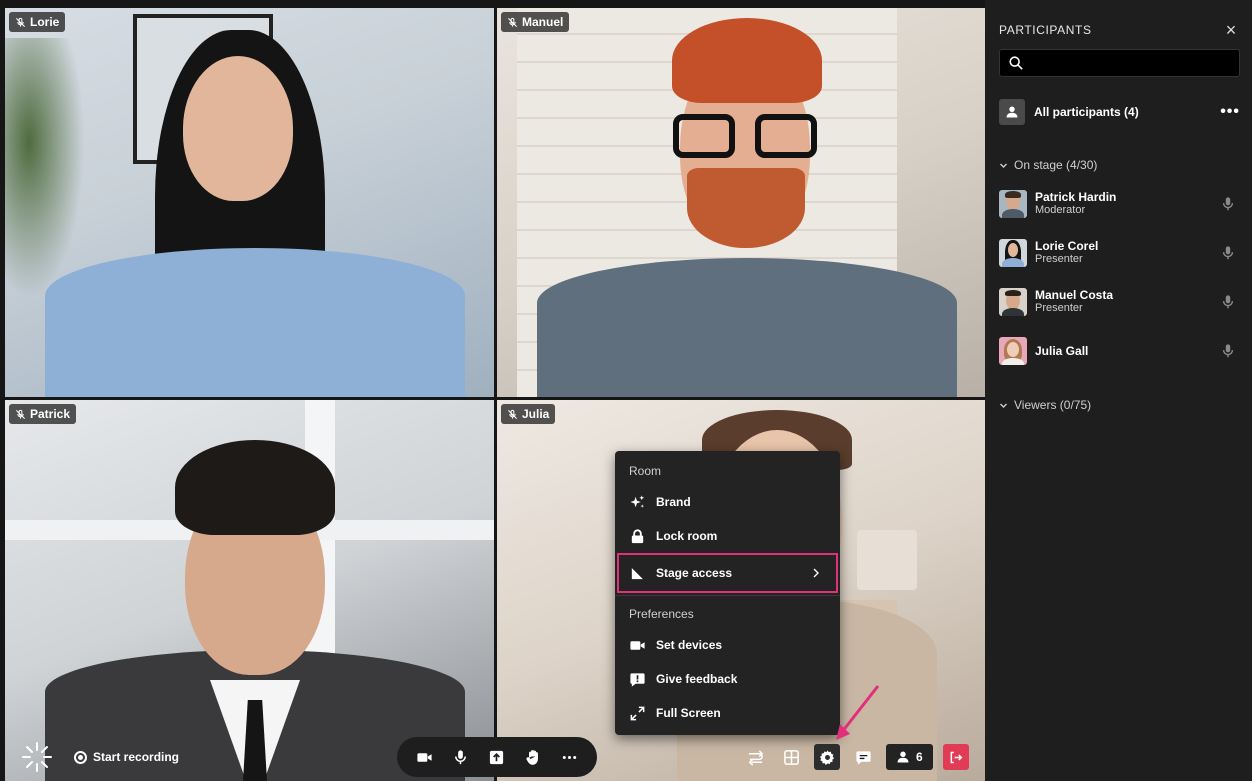 This screenshot has height=781, width=1252. Describe the element at coordinates (1016, 63) in the screenshot. I see `search-icon` at that location.